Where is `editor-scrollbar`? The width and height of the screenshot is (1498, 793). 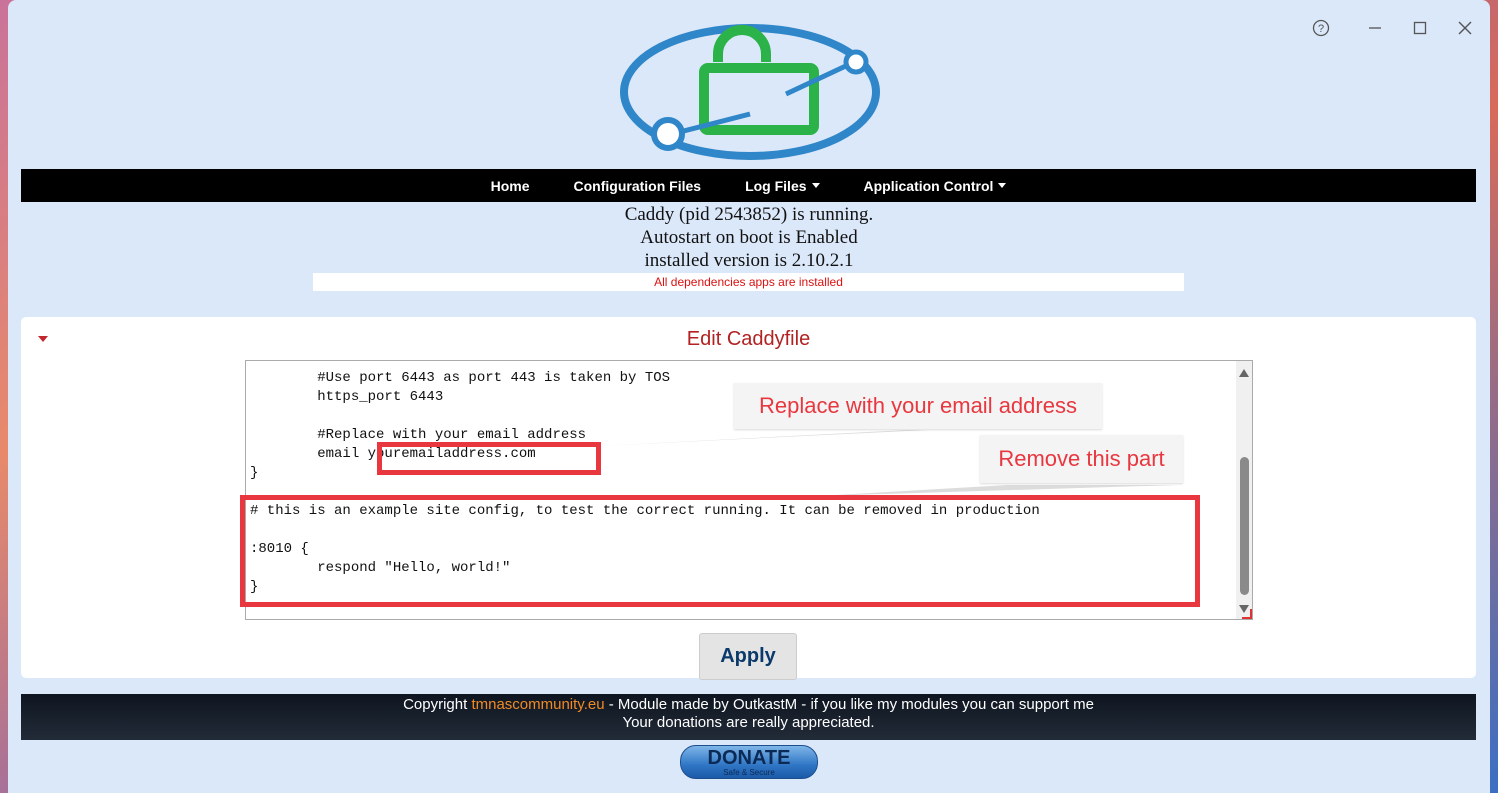
editor-scrollbar is located at coordinates (1244, 490).